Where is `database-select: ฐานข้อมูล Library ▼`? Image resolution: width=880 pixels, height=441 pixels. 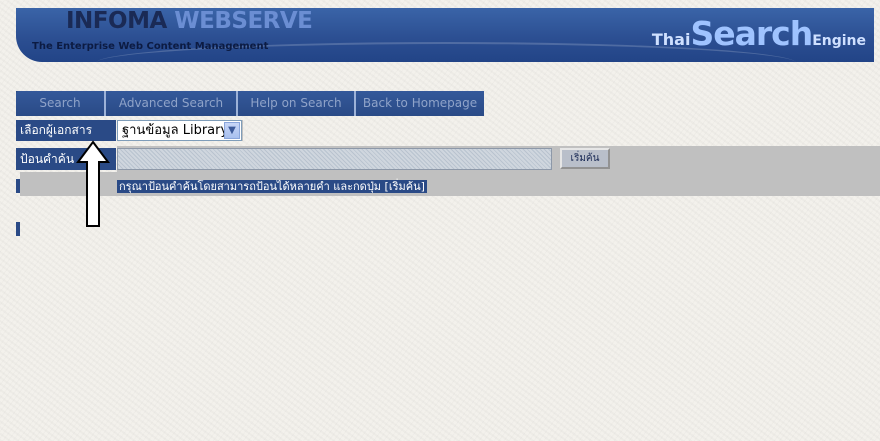 database-select: ฐานข้อมูล Library ▼ is located at coordinates (179, 130).